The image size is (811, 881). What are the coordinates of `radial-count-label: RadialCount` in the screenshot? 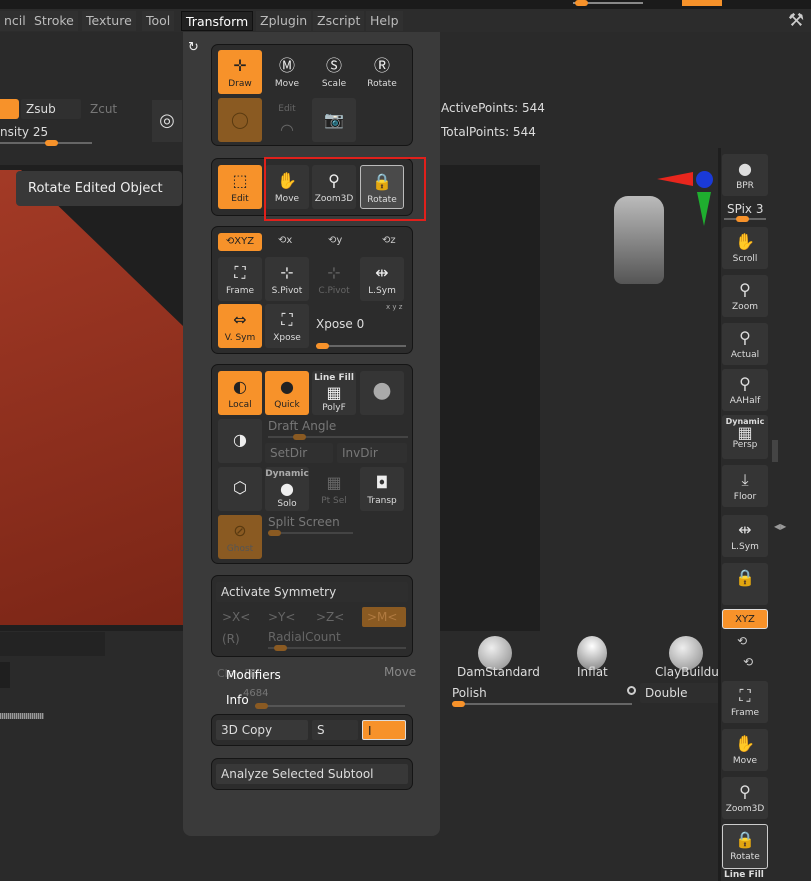 It's located at (304, 637).